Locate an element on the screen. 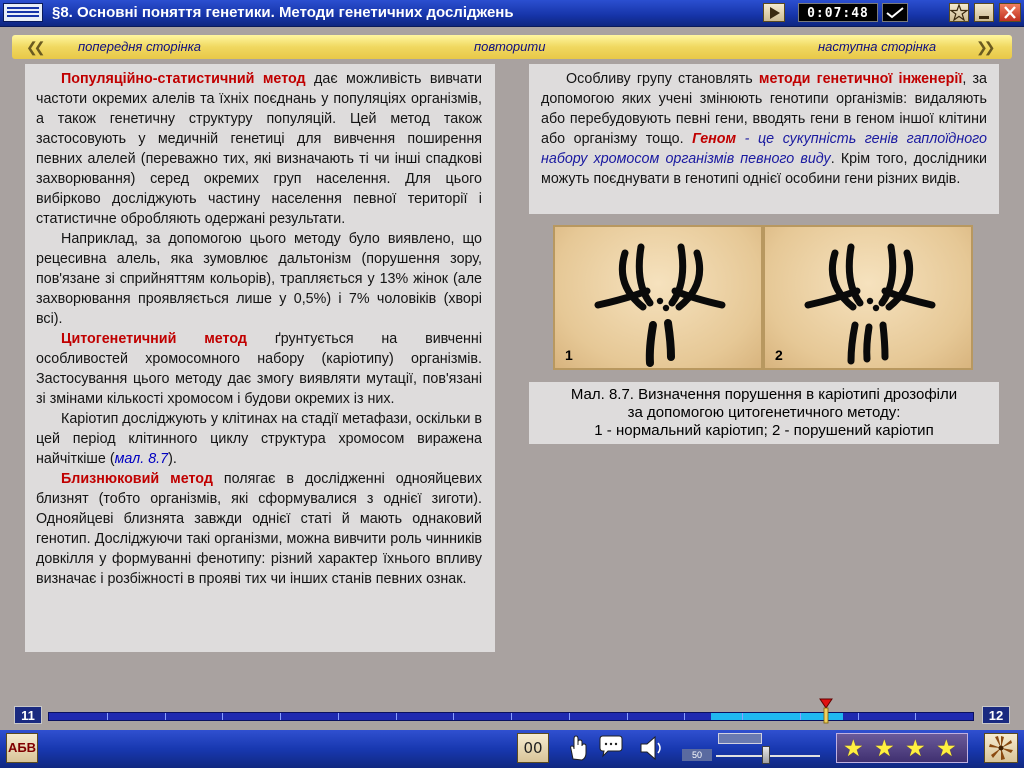 Image resolution: width=1024 pixels, height=768 pixels. play-icon is located at coordinates (775, 13).